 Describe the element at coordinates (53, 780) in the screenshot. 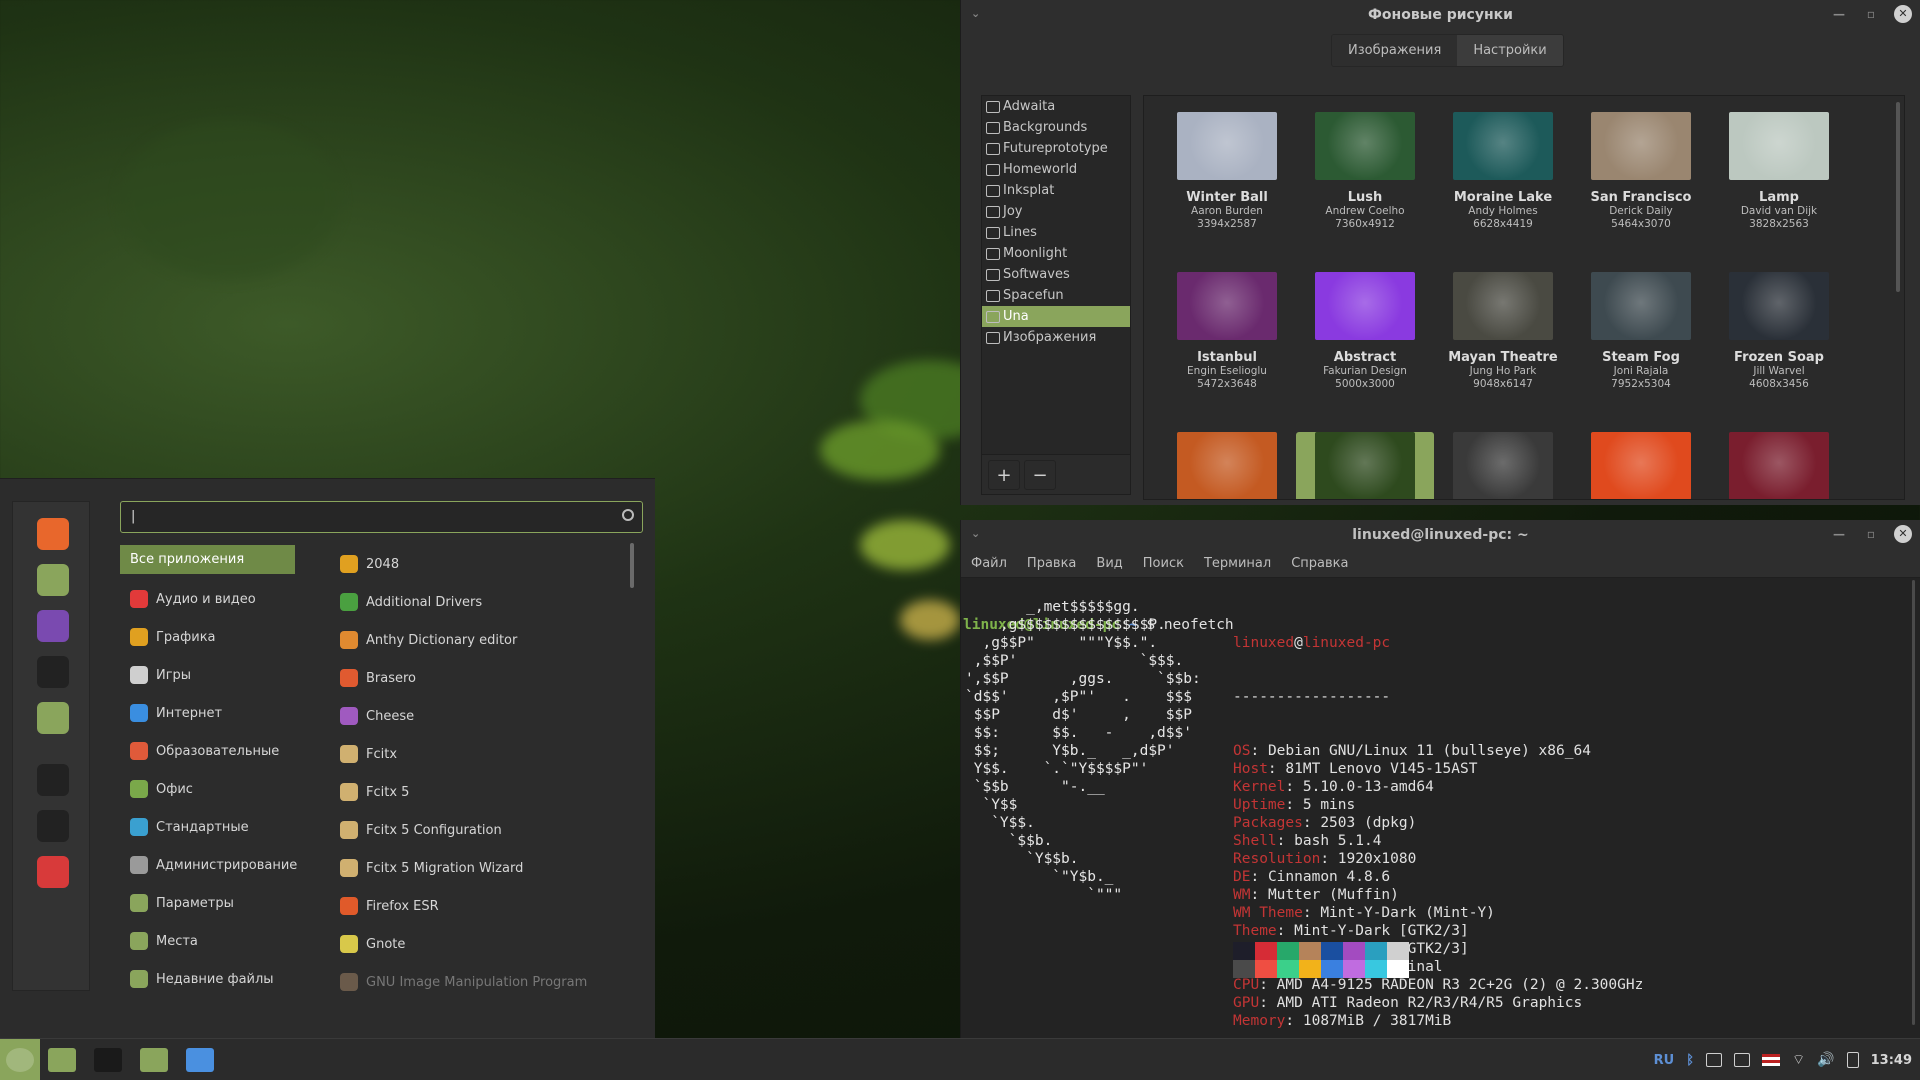

I see `lock-icon` at that location.